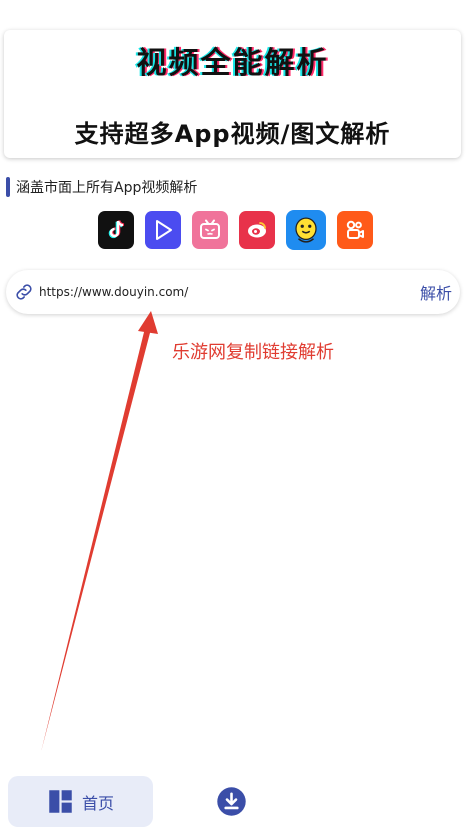  I want to click on nav-home-tab: 首页, so click(80, 801).